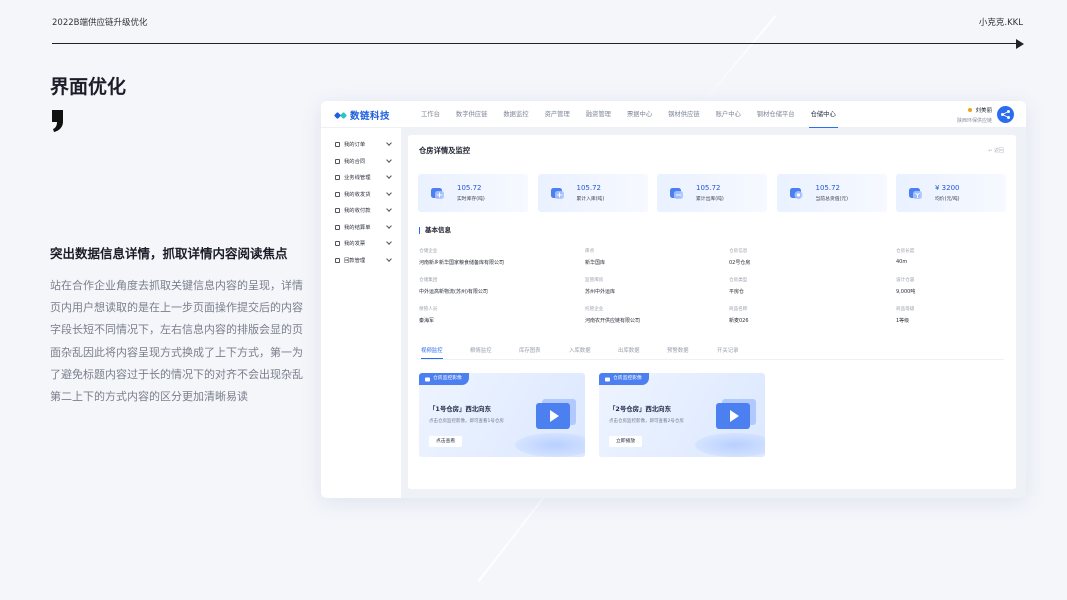 The image size is (1067, 600). What do you see at coordinates (176, 374) in the screenshot?
I see `paragraph-line: 了避免标题内容过于长的情况下的对齐不会出现杂乱` at bounding box center [176, 374].